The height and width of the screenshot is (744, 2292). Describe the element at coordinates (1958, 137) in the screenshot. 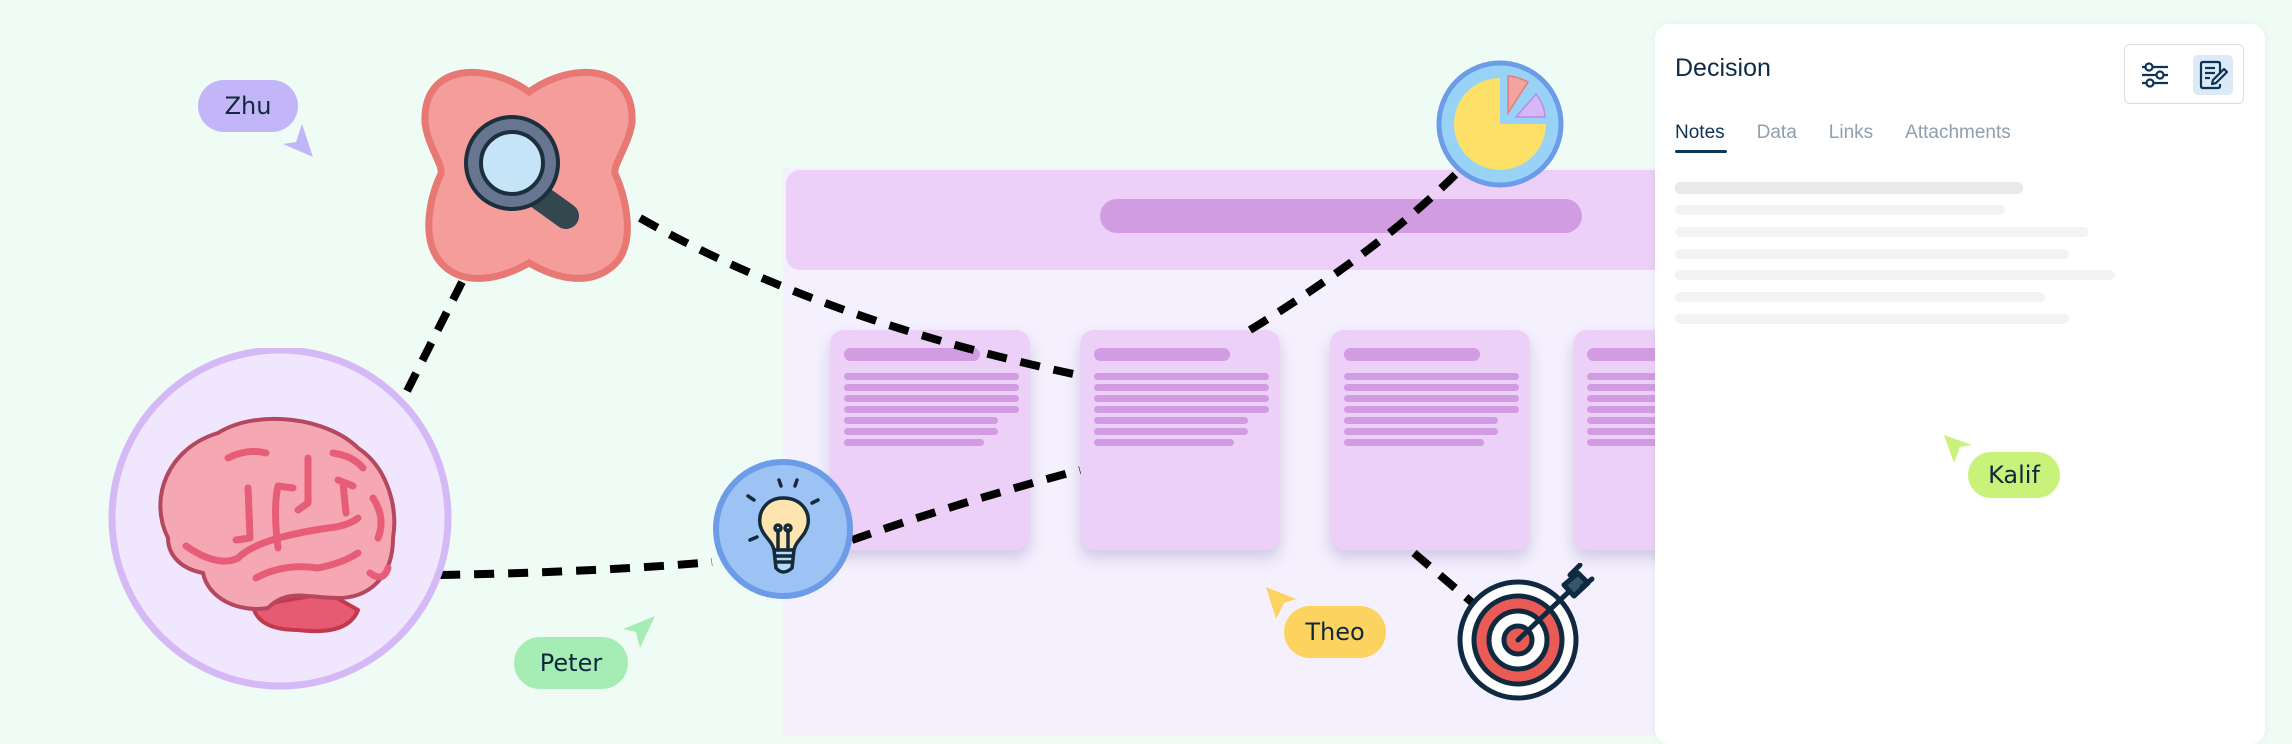

I see `tab-attachments: Attachments` at that location.